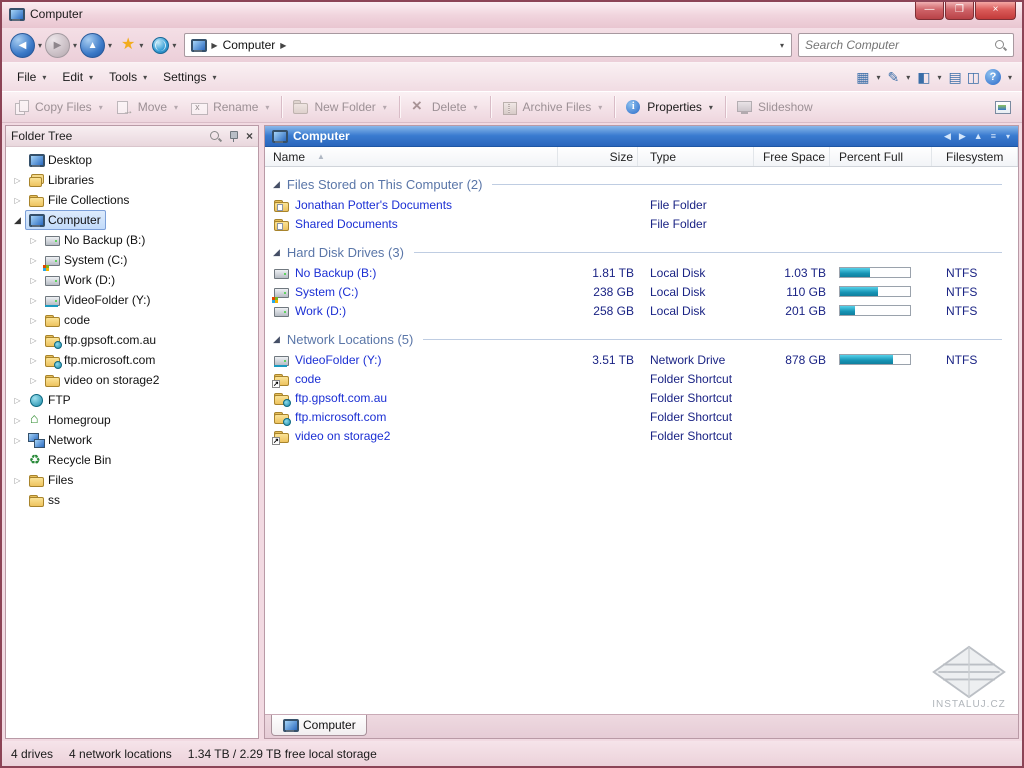 Image resolution: width=1024 pixels, height=768 pixels. I want to click on file-row-system-c: System (C:) 238 GB Local Disk 110 GB NTFS, so click(641, 291).